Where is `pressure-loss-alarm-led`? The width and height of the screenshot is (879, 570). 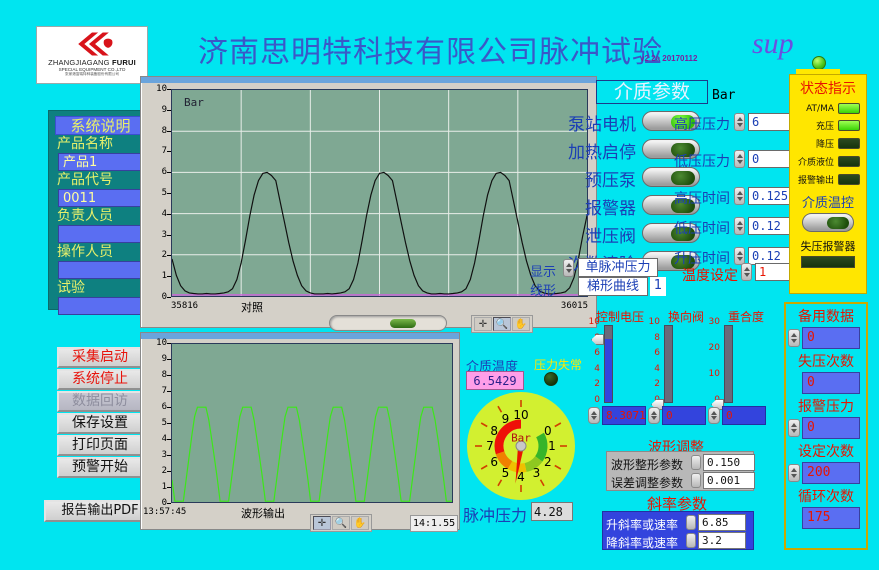 pressure-loss-alarm-led is located at coordinates (828, 262).